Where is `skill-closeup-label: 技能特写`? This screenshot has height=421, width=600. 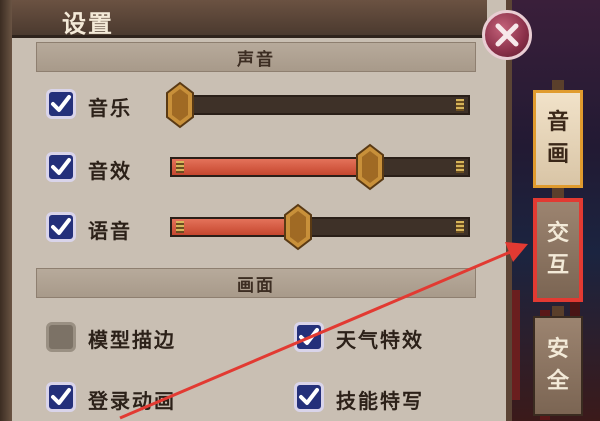
skill-closeup-label: 技能特写 is located at coordinates (380, 401).